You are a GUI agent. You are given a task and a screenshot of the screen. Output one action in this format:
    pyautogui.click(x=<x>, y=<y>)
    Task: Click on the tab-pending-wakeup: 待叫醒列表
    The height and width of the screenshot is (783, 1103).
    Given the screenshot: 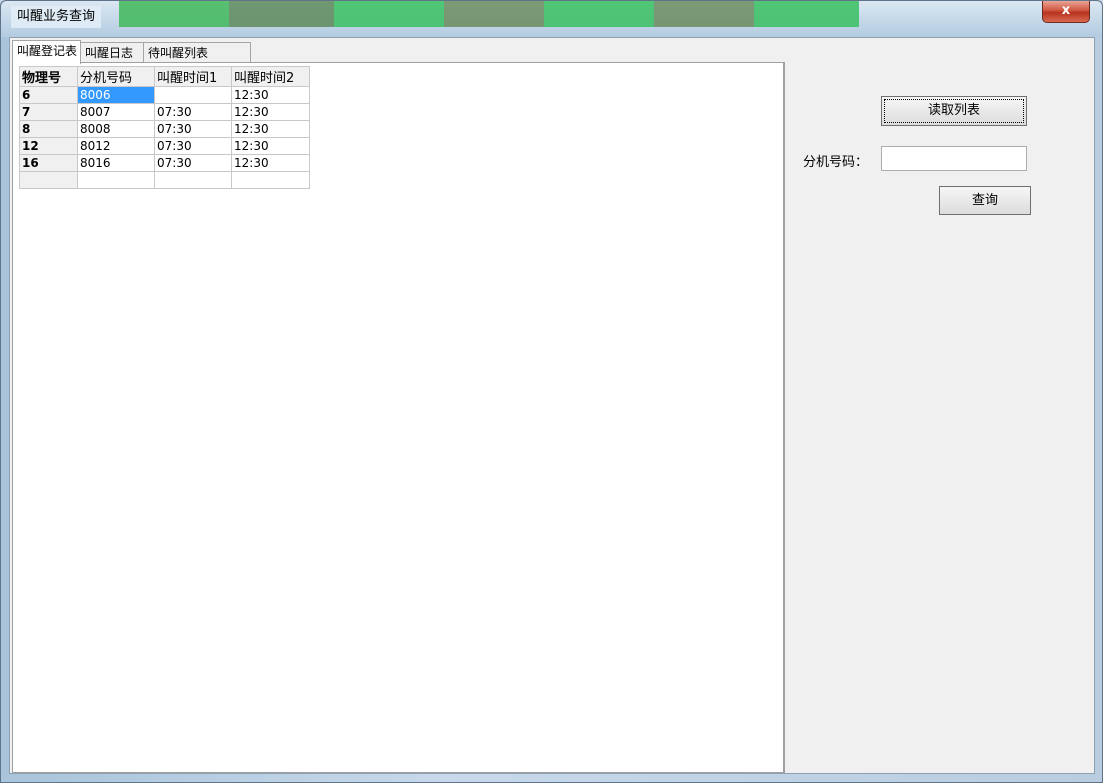 What is the action you would take?
    pyautogui.click(x=197, y=52)
    